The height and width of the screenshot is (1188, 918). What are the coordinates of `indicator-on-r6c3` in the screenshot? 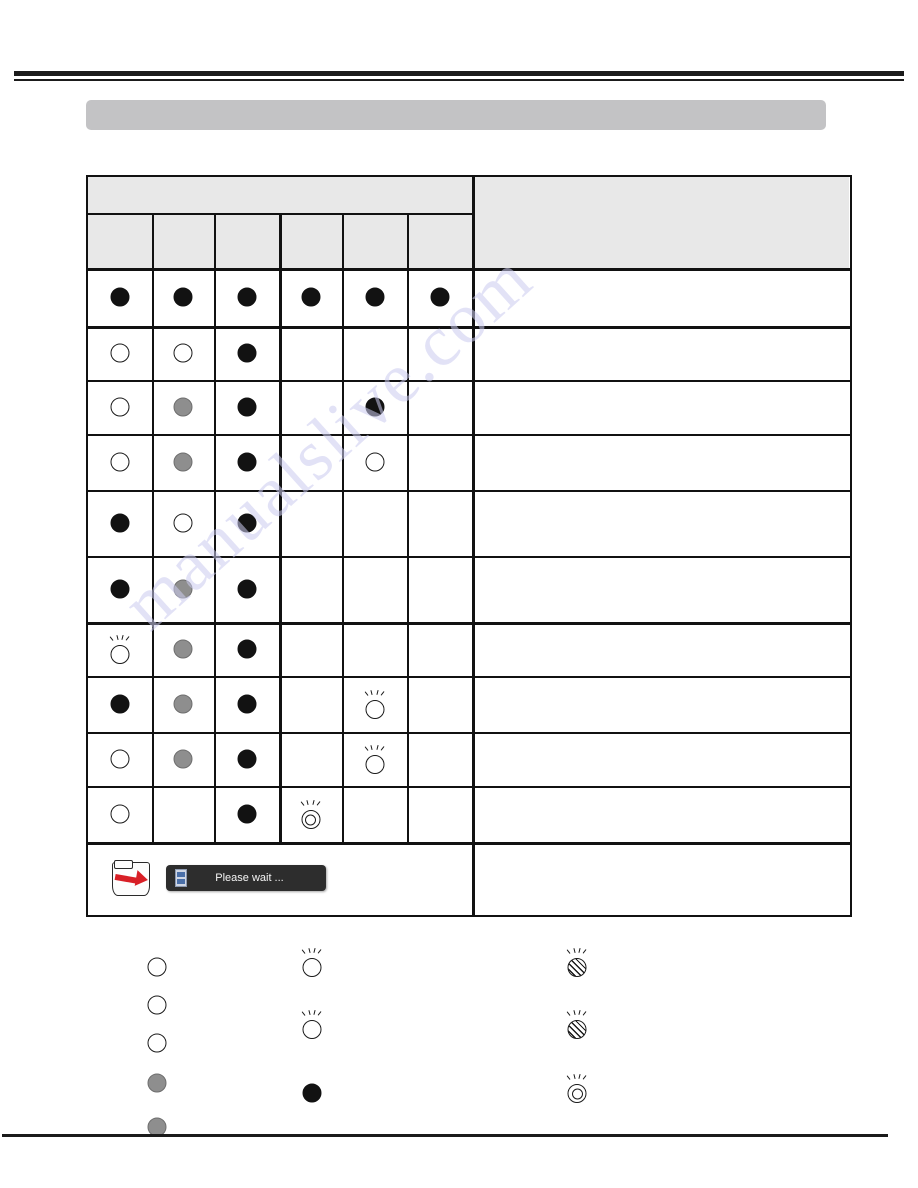 It's located at (247, 589).